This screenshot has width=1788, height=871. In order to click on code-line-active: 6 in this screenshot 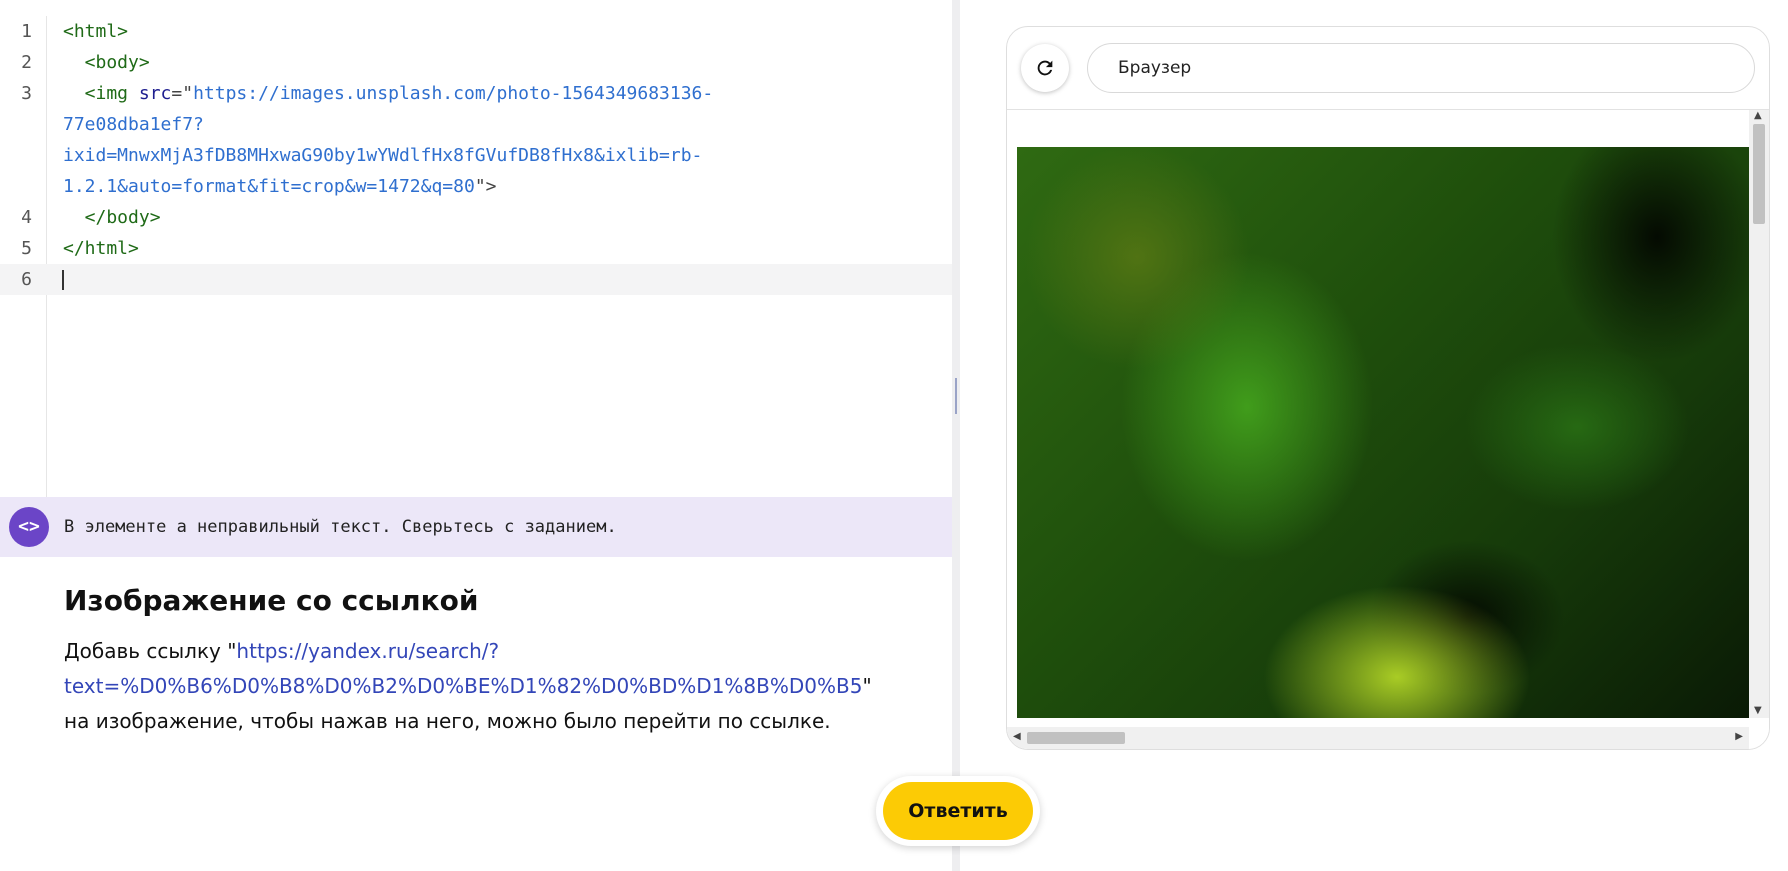, I will do `click(476, 279)`.